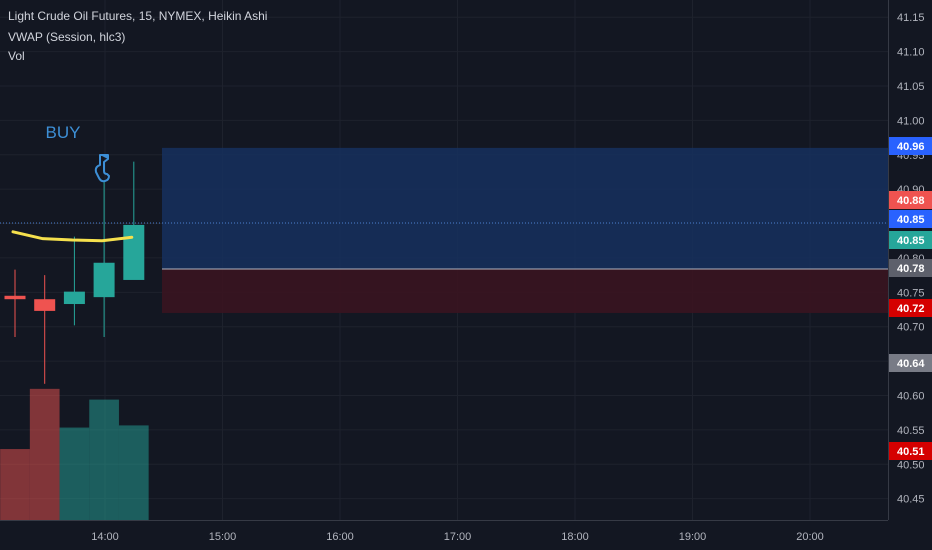 The image size is (932, 550). I want to click on stop-loss-zone, so click(525, 290).